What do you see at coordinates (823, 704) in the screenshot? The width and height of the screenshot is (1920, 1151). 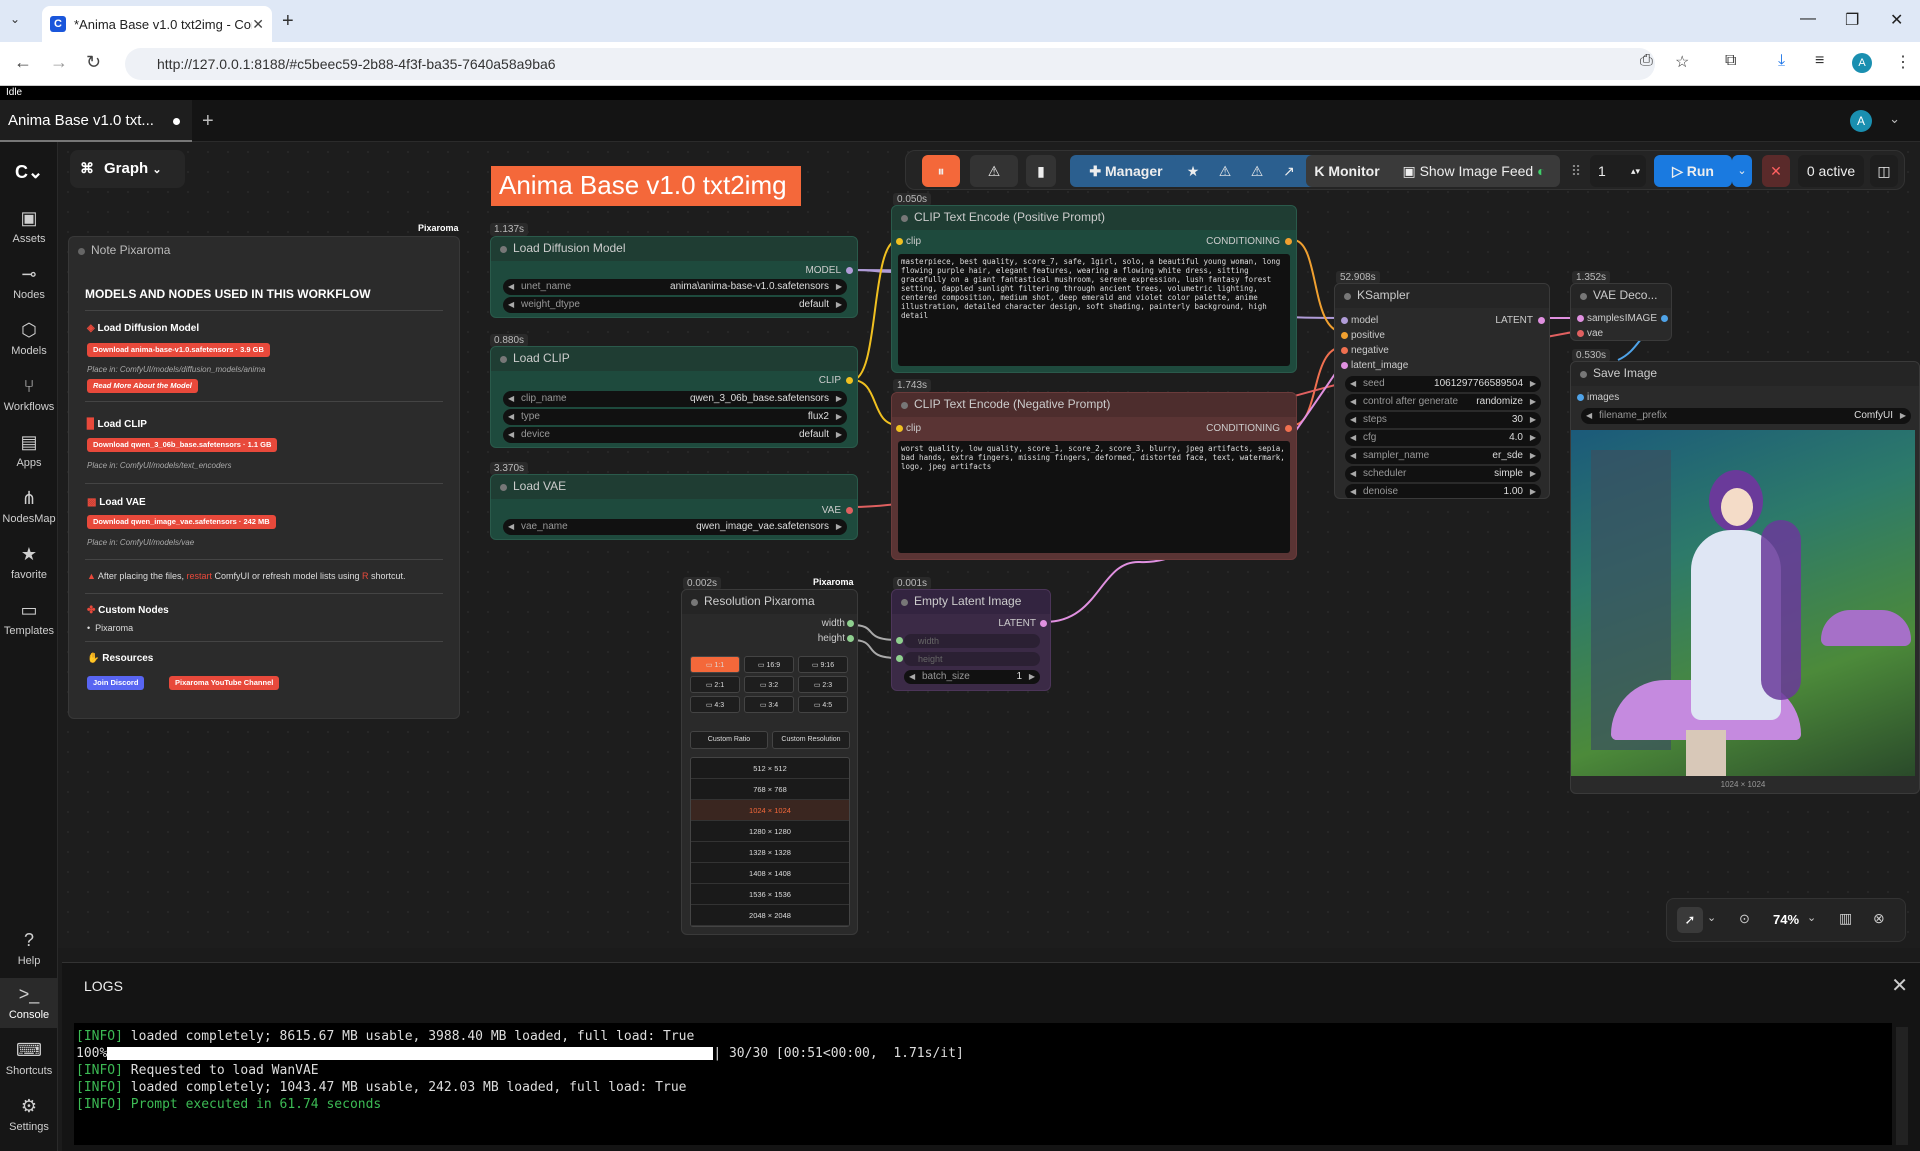 I see `ratio-button: ▭ 4:5` at bounding box center [823, 704].